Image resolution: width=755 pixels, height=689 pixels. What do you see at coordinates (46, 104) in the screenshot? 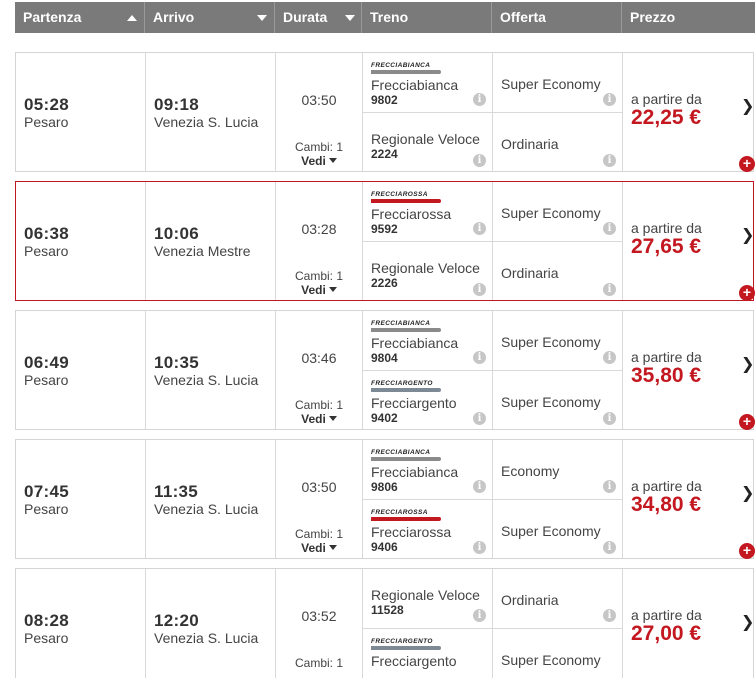
I see `departure-time: 05:28` at bounding box center [46, 104].